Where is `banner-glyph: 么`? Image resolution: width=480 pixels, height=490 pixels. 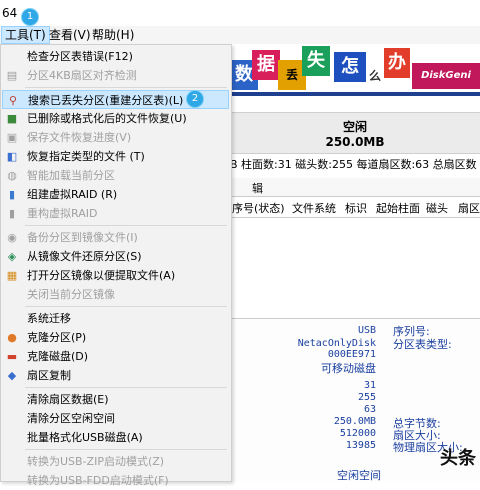
banner-glyph: 么 is located at coordinates (375, 76).